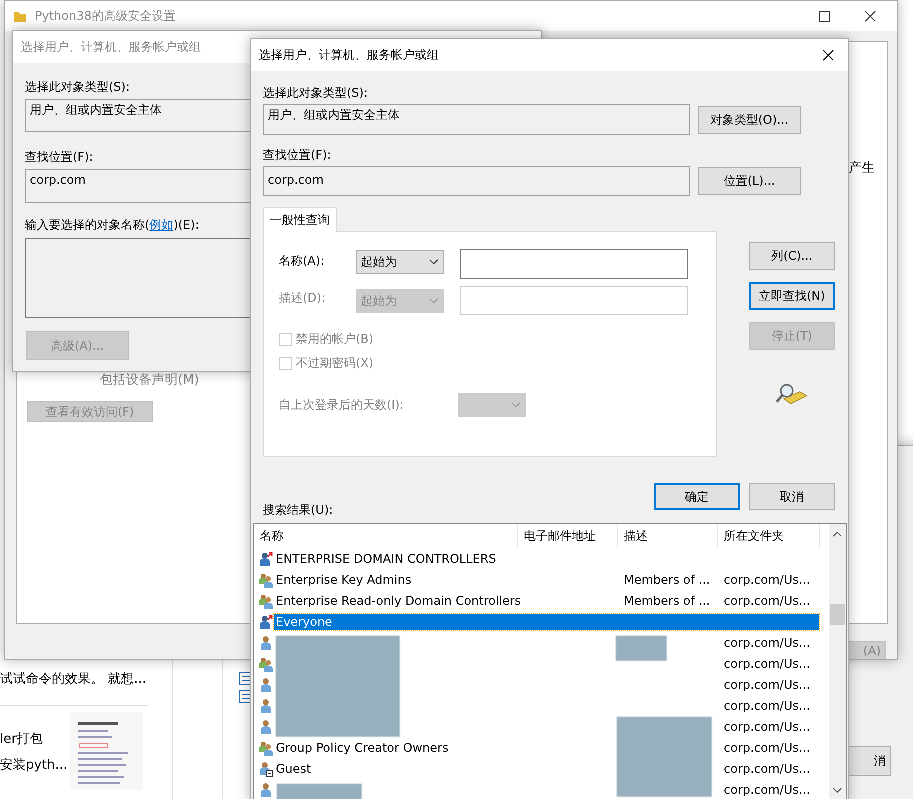 The width and height of the screenshot is (913, 799). I want to click on example-link: 例如, so click(162, 225).